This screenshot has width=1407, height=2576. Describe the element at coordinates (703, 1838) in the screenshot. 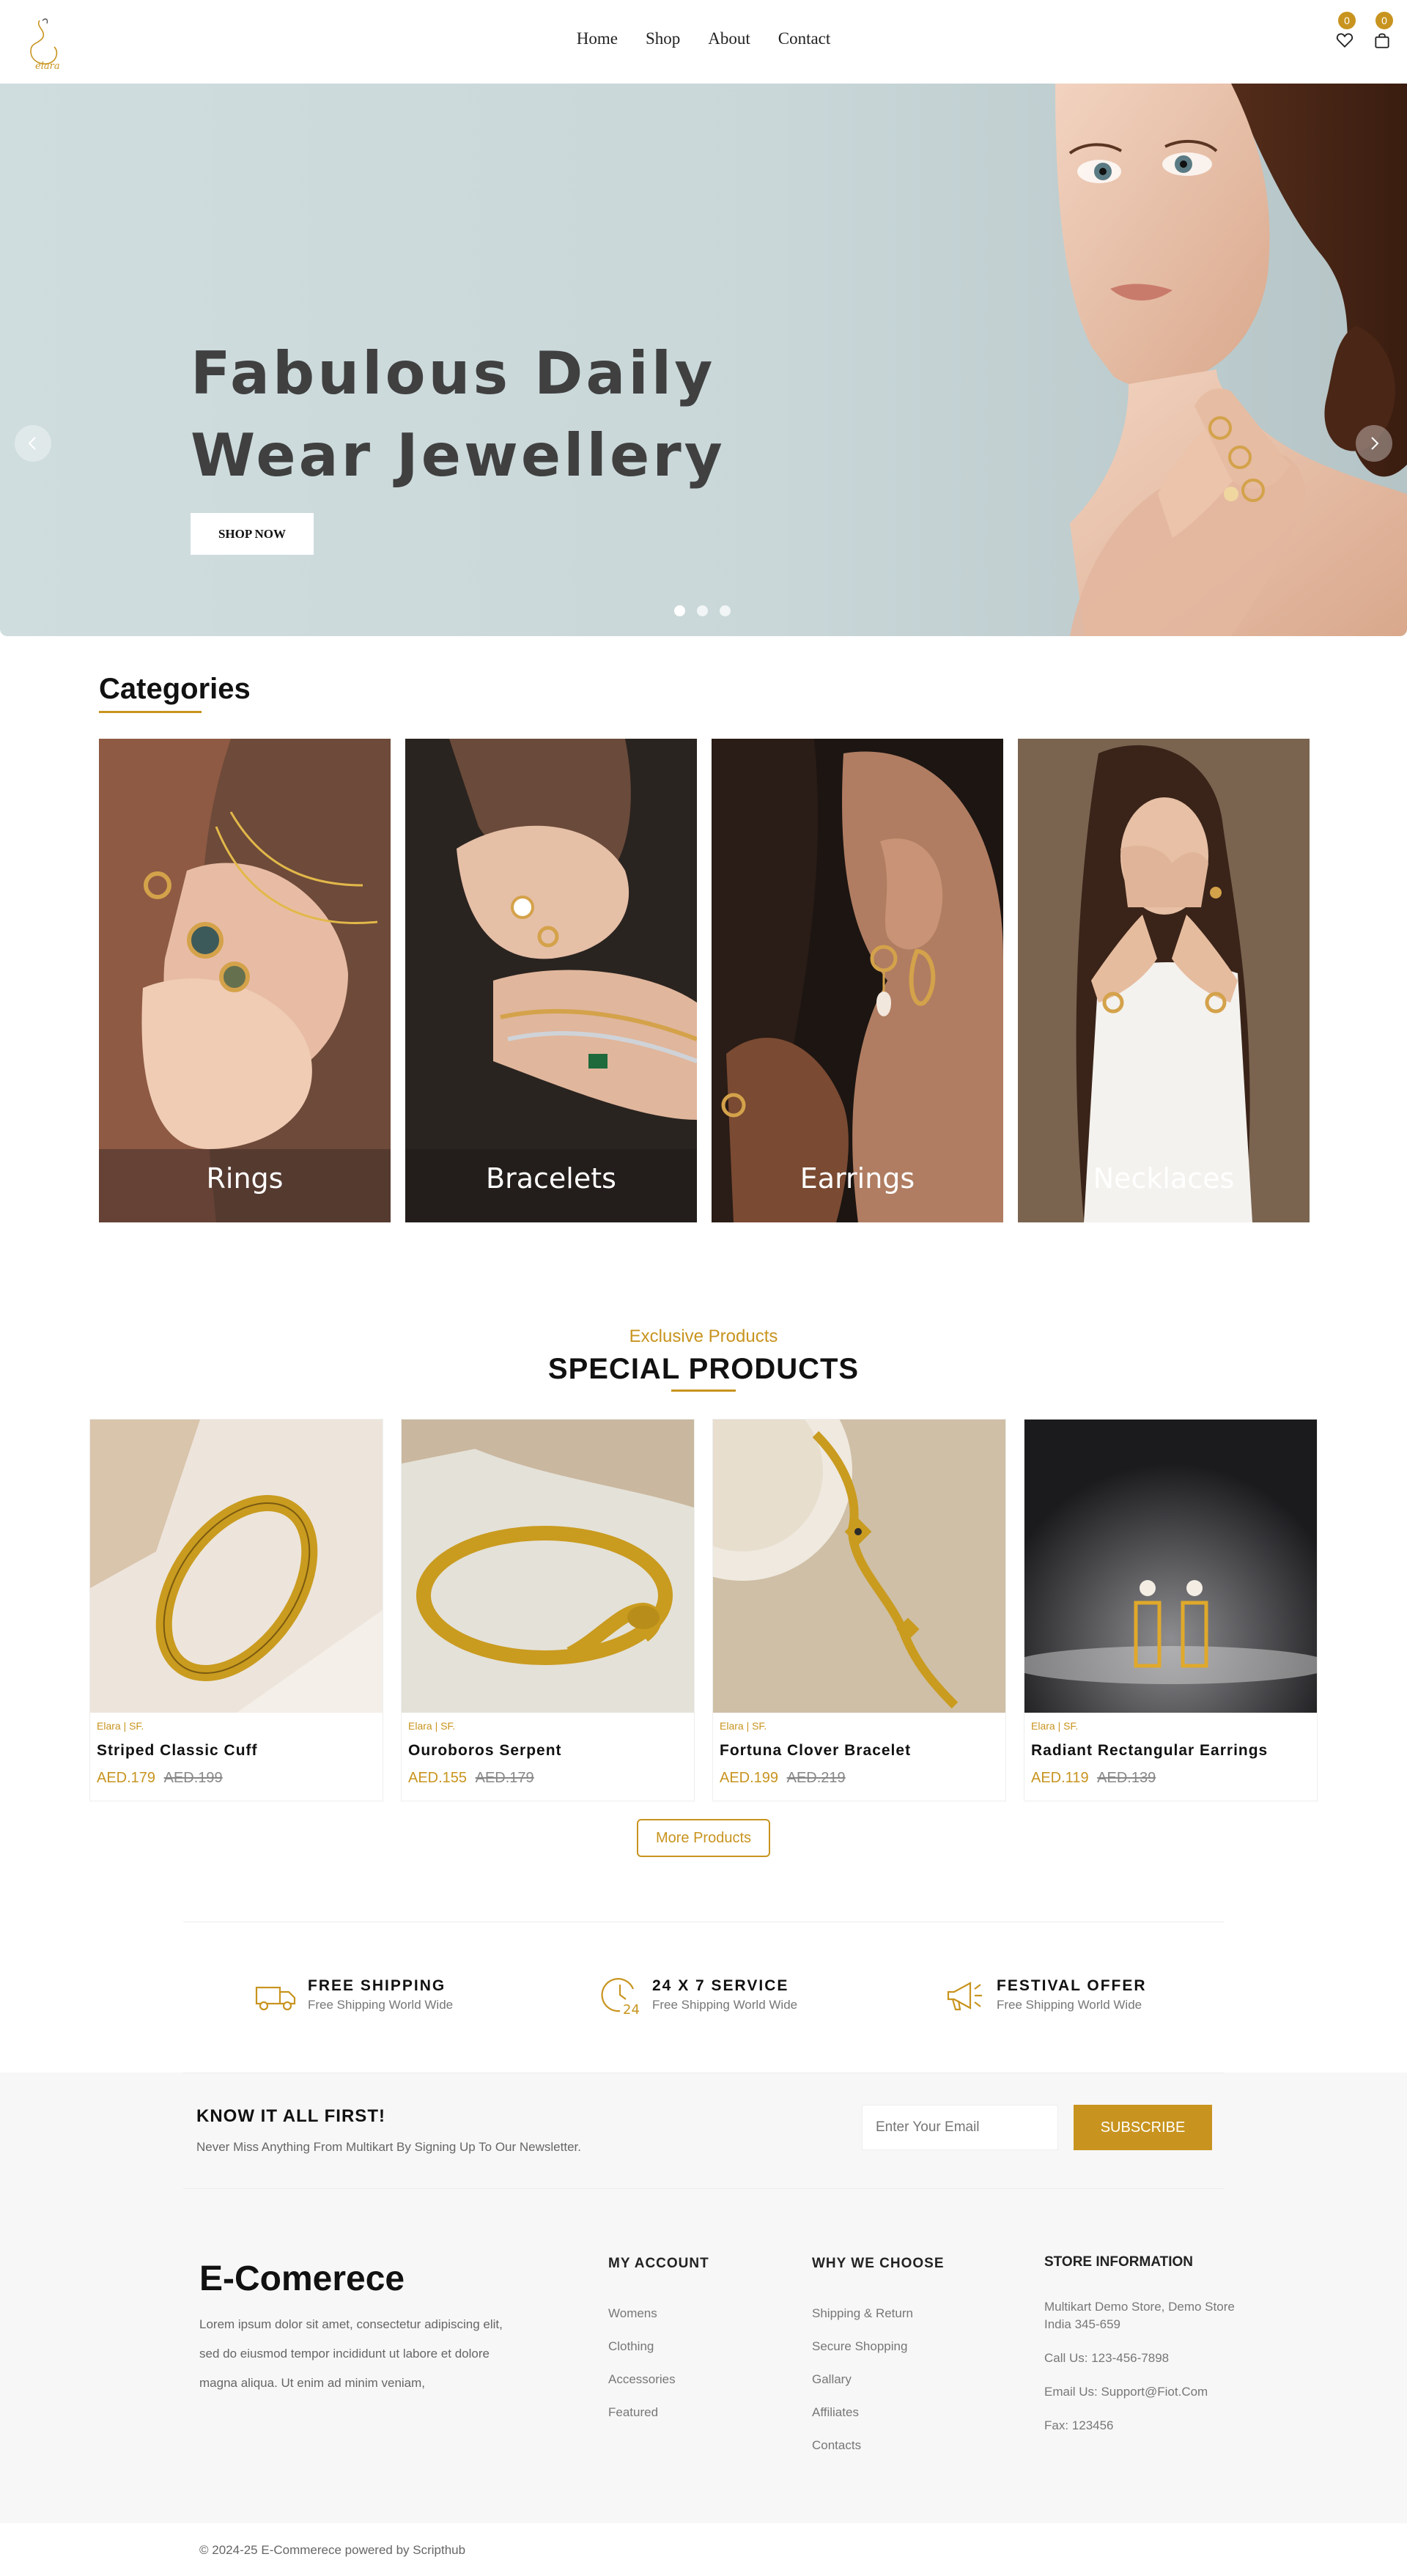

I see `more-products-button: More Products` at that location.